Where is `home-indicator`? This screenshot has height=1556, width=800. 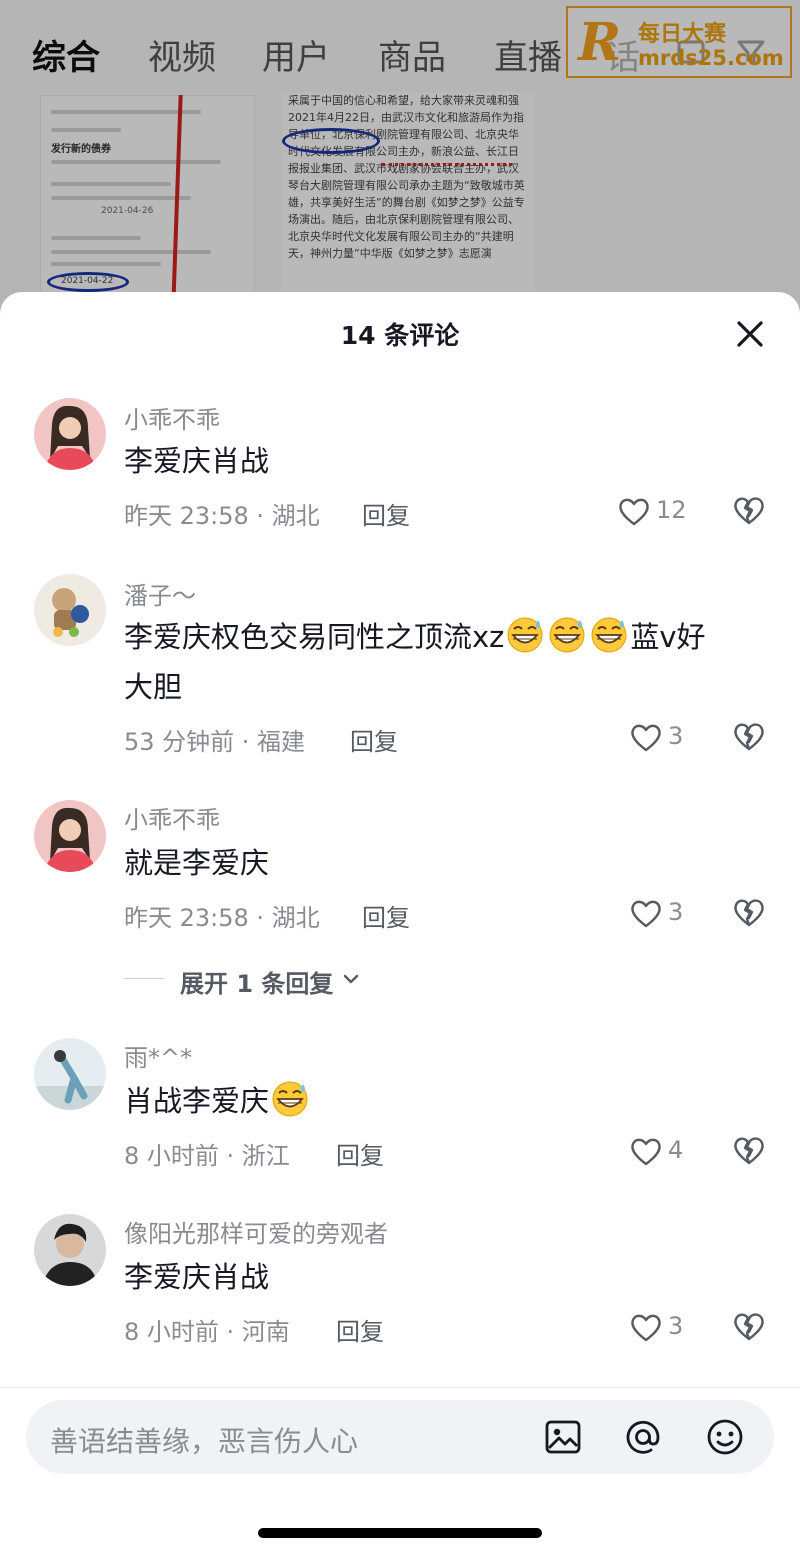
home-indicator is located at coordinates (400, 1533).